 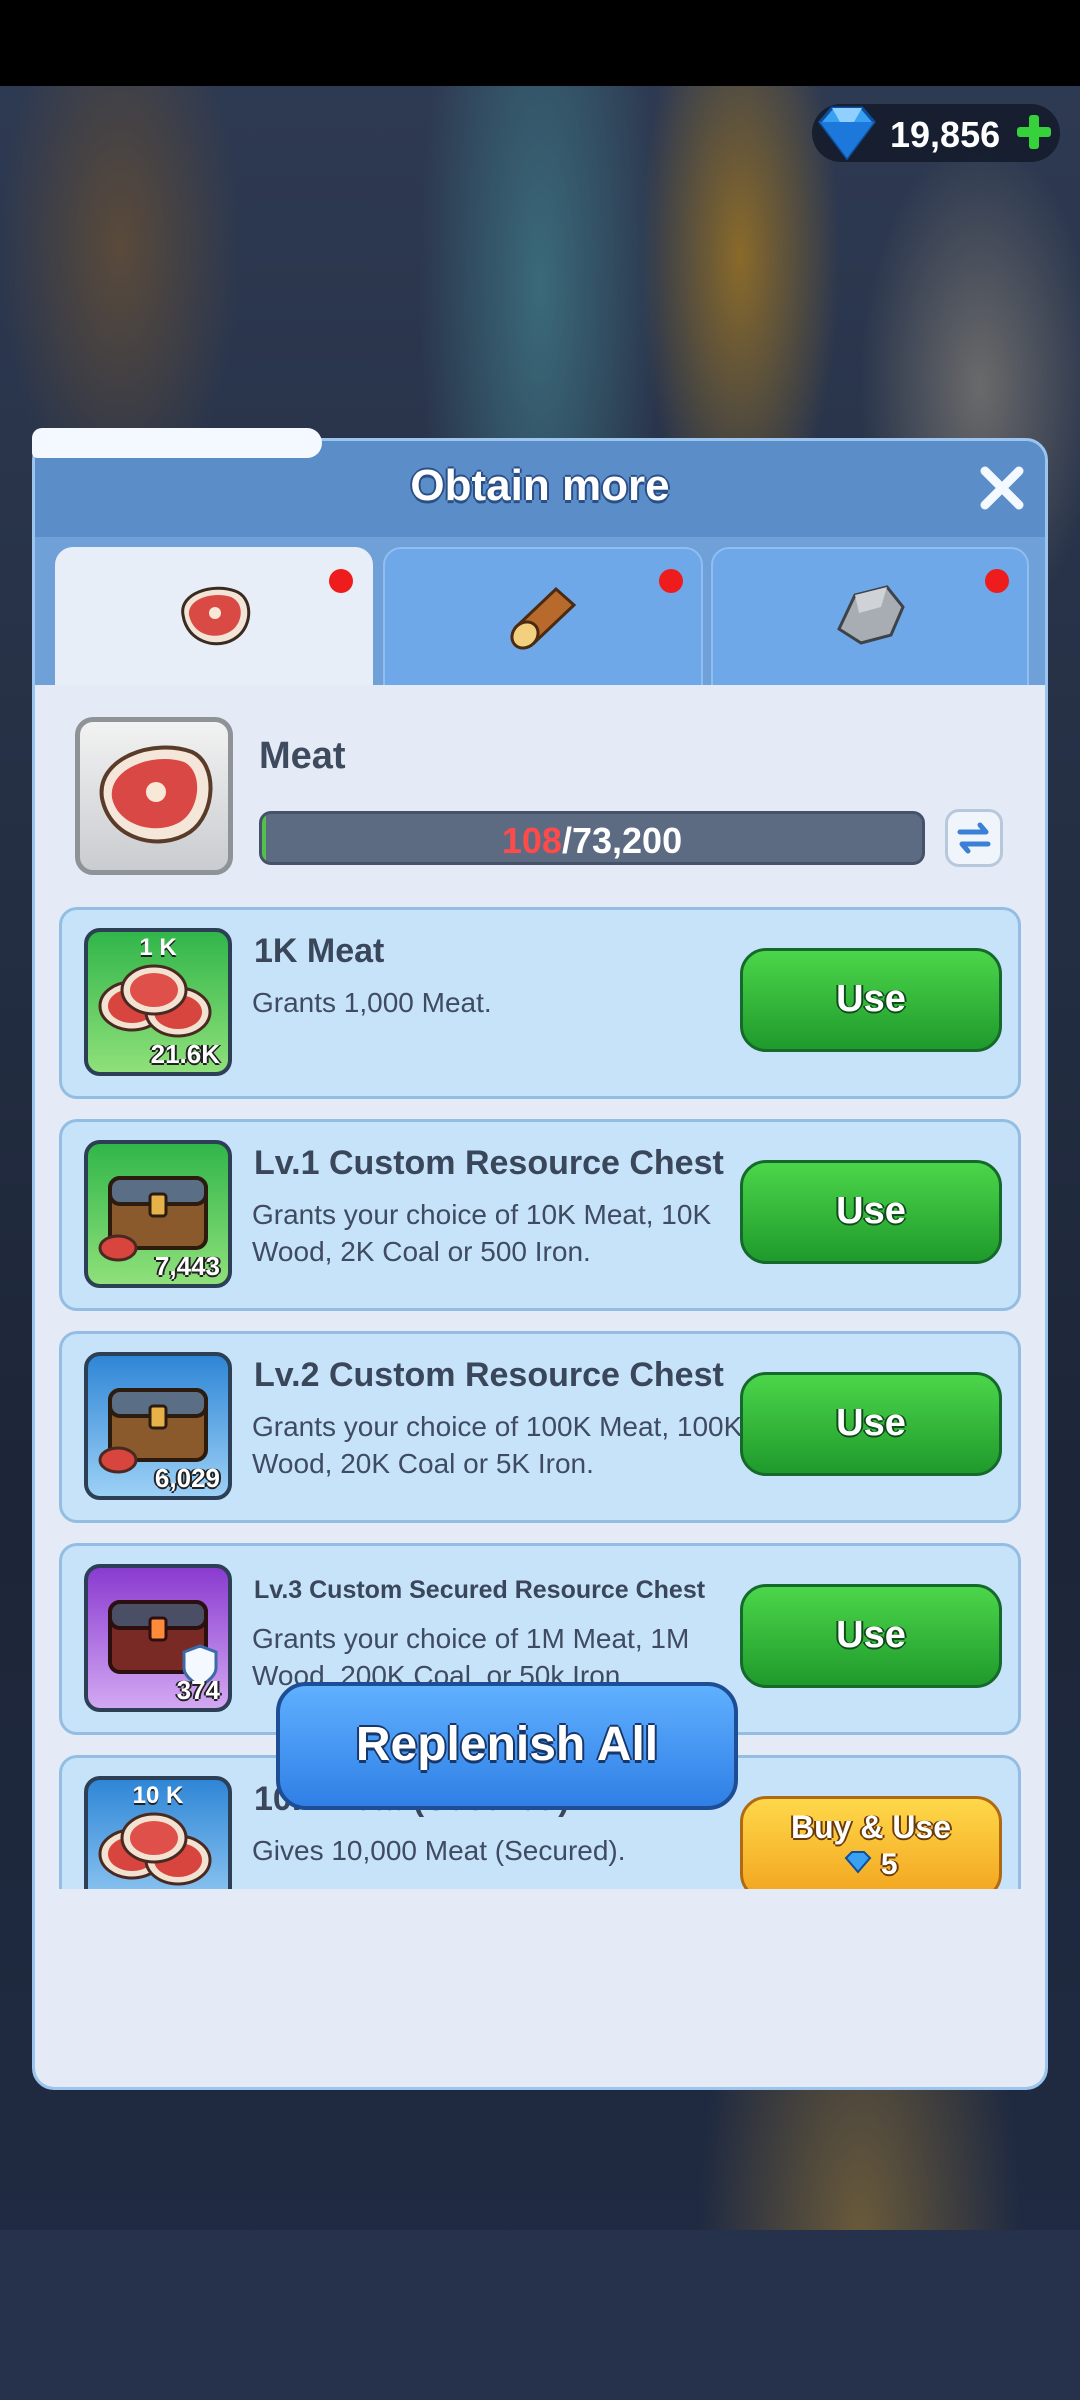 I want to click on snow-decoration, so click(x=177, y=443).